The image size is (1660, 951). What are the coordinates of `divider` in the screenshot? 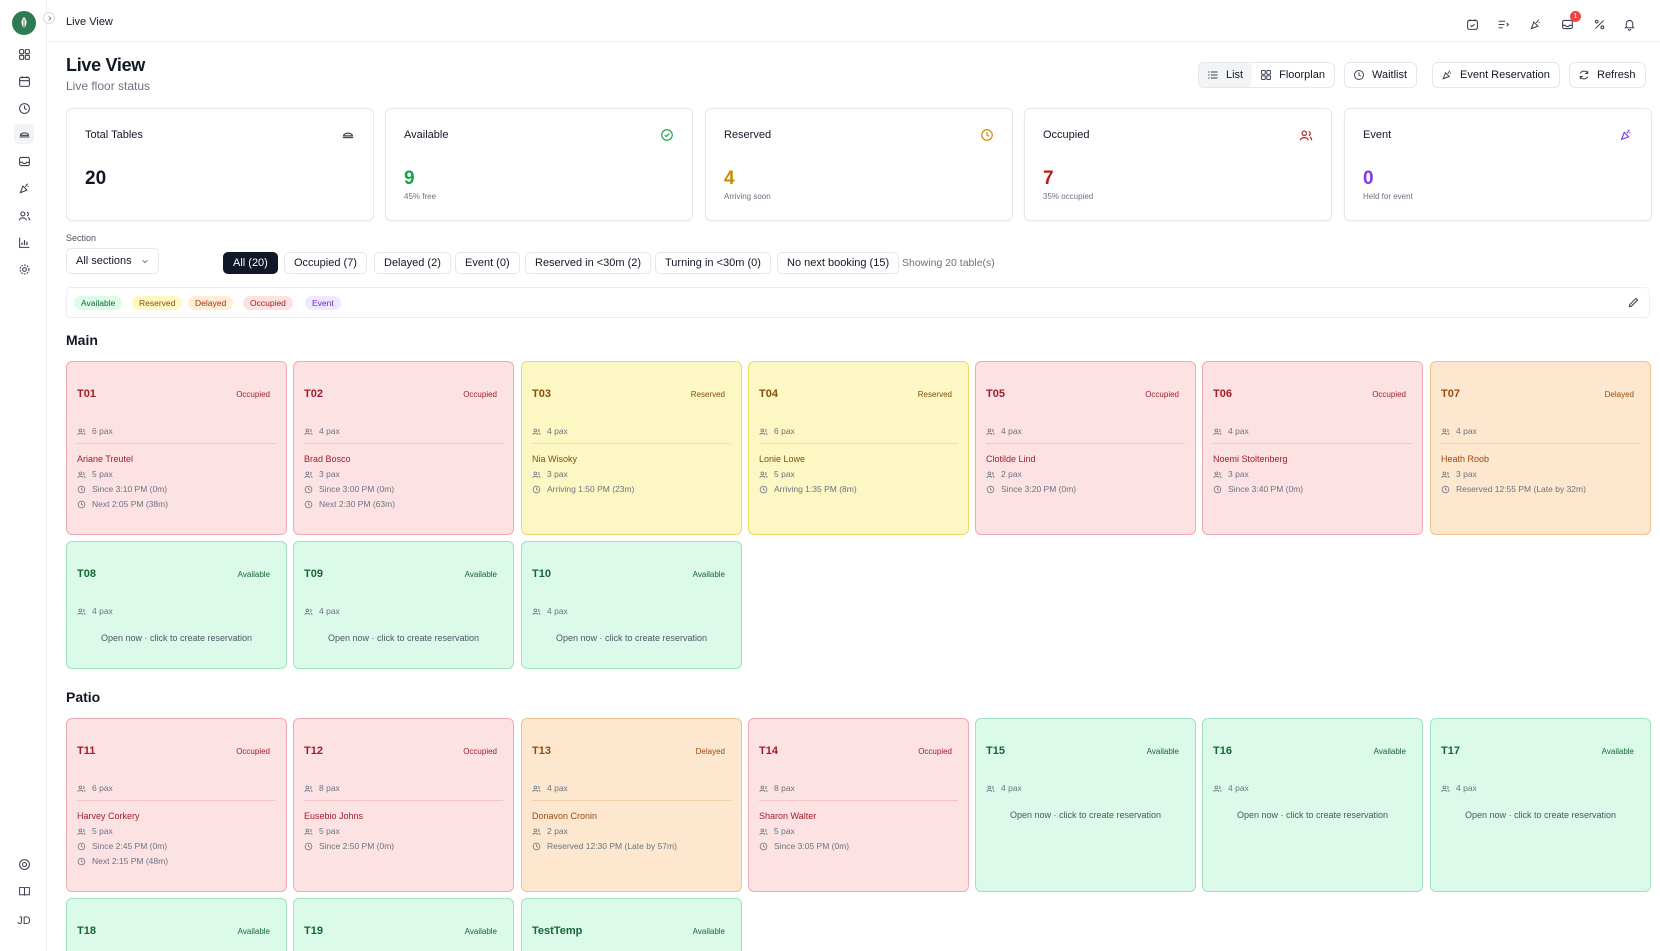 It's located at (403, 443).